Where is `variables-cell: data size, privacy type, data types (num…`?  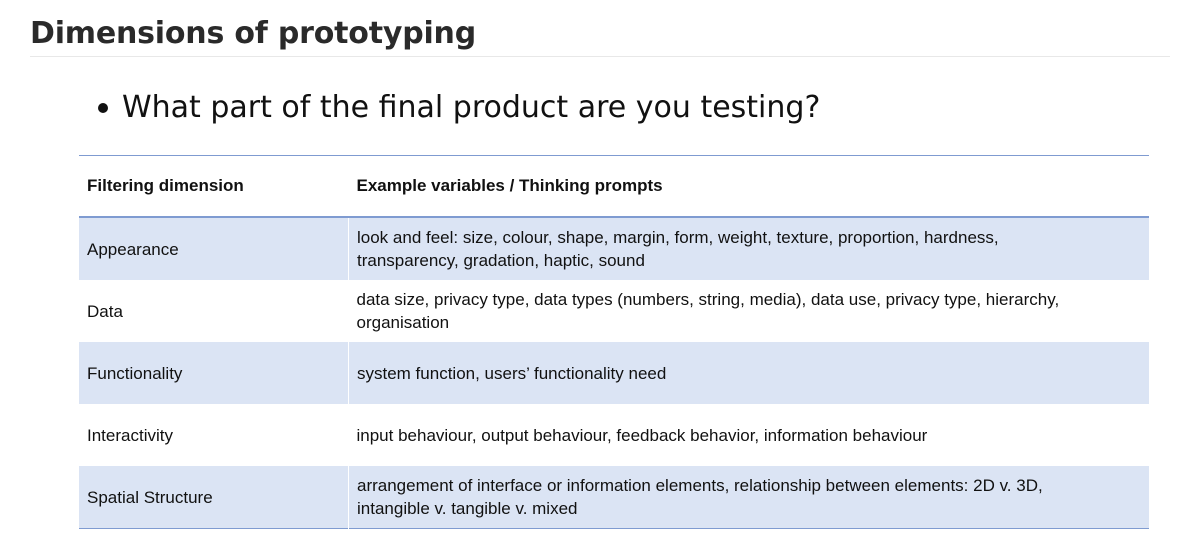 variables-cell: data size, privacy type, data types (num… is located at coordinates (749, 311).